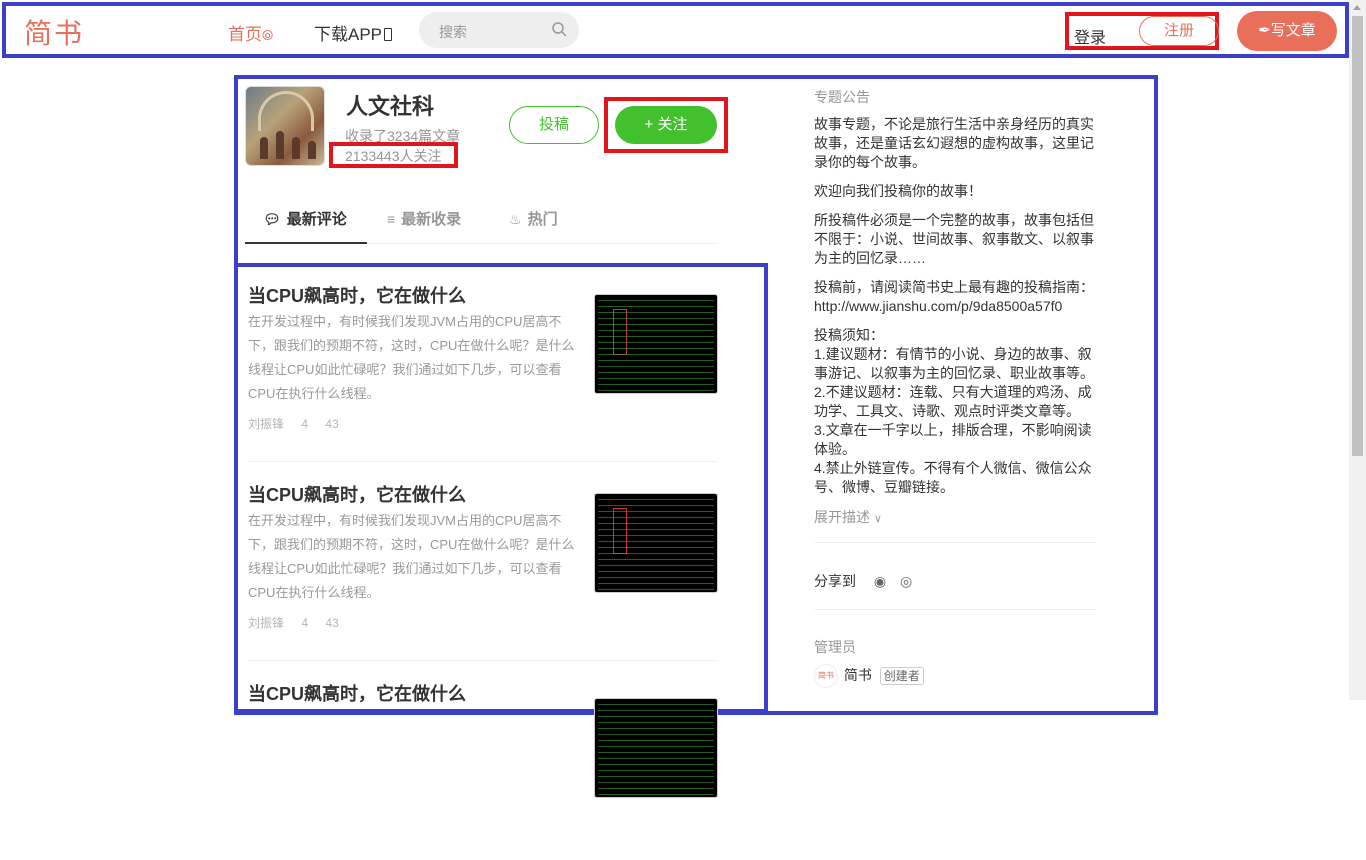 The width and height of the screenshot is (1366, 860). I want to click on tab-hot: ♨ 热门, so click(533, 218).